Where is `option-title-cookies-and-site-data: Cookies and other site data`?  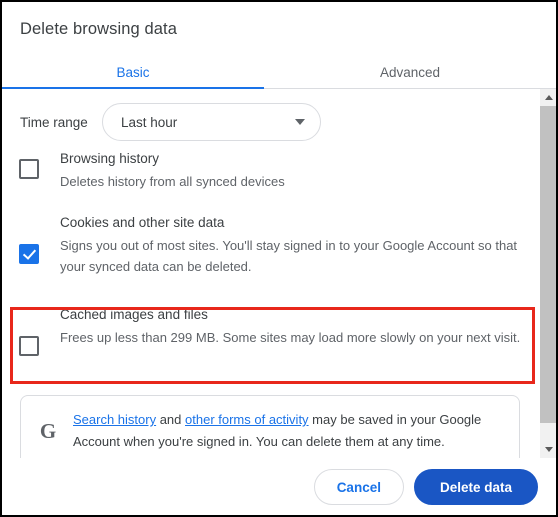 option-title-cookies-and-site-data: Cookies and other site data is located at coordinates (142, 222).